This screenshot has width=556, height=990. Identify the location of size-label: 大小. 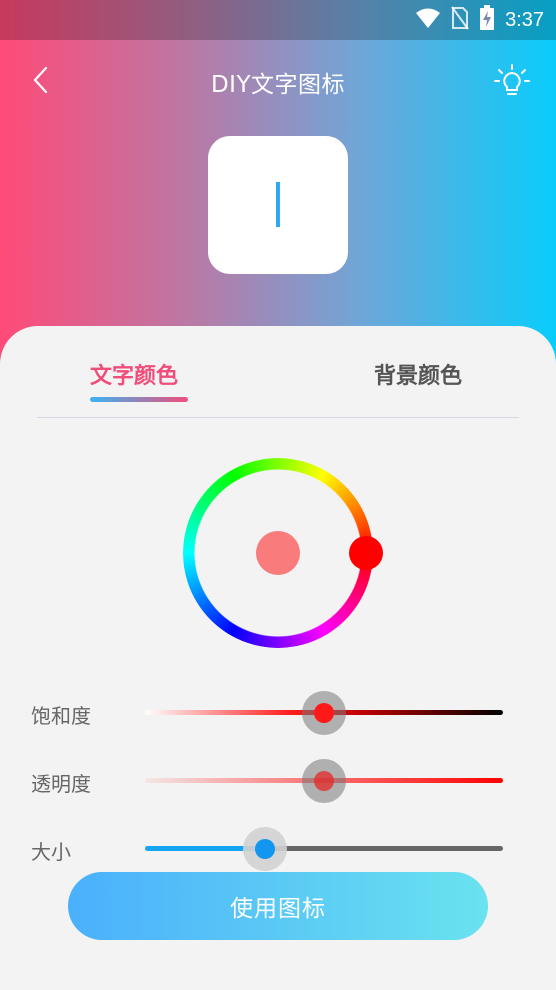
(51, 852).